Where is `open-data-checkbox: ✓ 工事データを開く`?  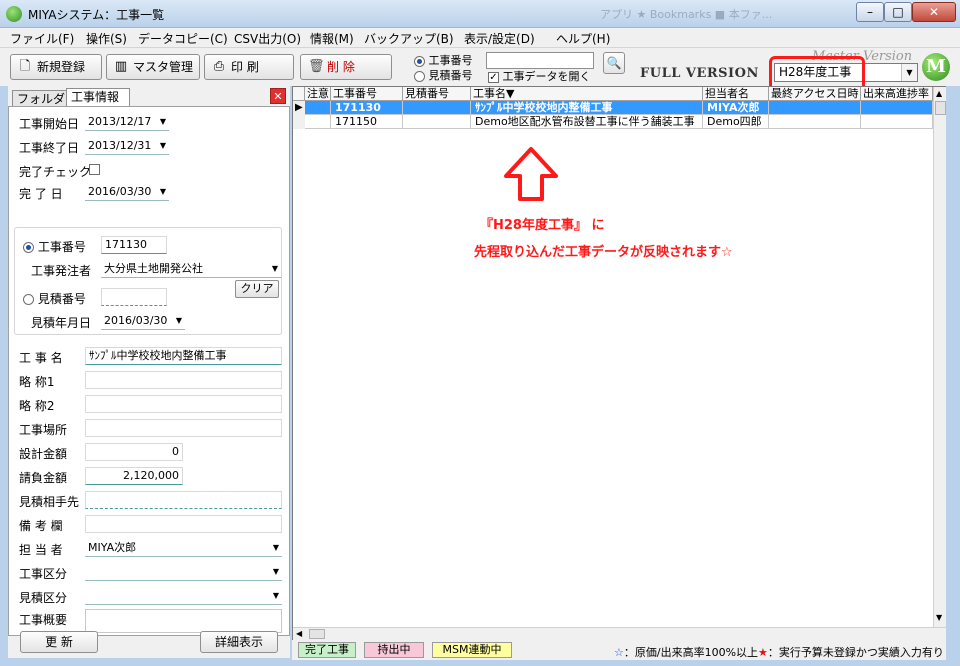 open-data-checkbox: ✓ 工事データを開く is located at coordinates (539, 76).